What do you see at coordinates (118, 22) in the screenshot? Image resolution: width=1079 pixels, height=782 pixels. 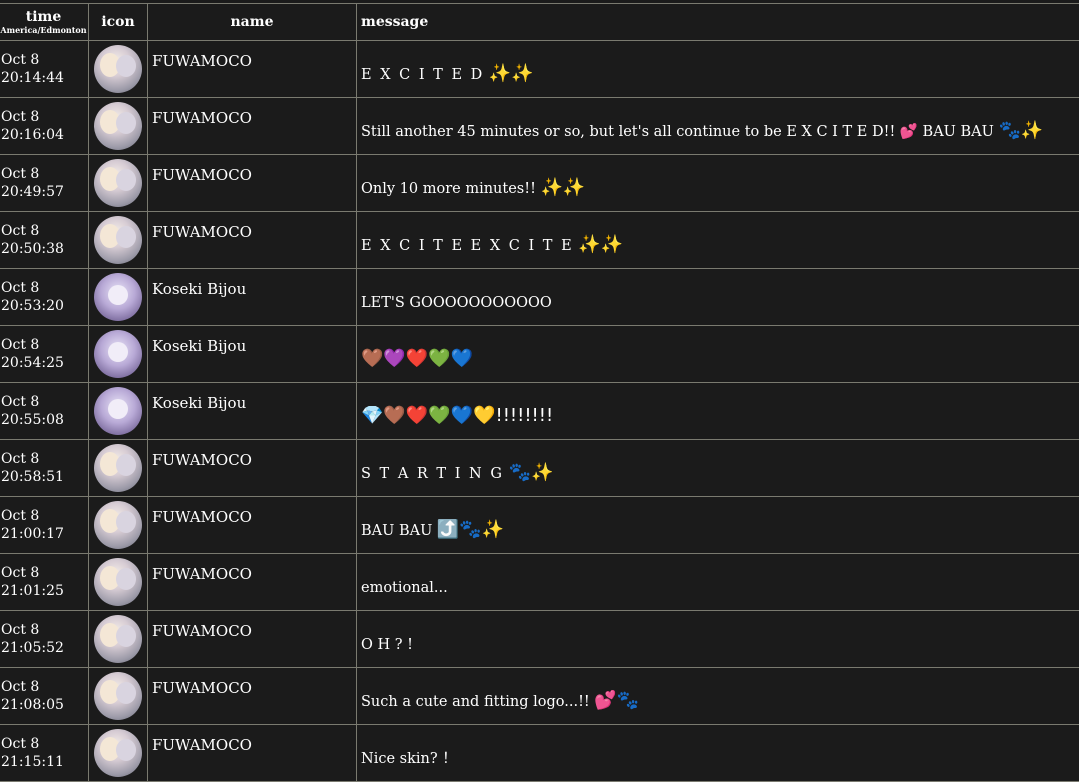 I see `icon-column-header: icon` at bounding box center [118, 22].